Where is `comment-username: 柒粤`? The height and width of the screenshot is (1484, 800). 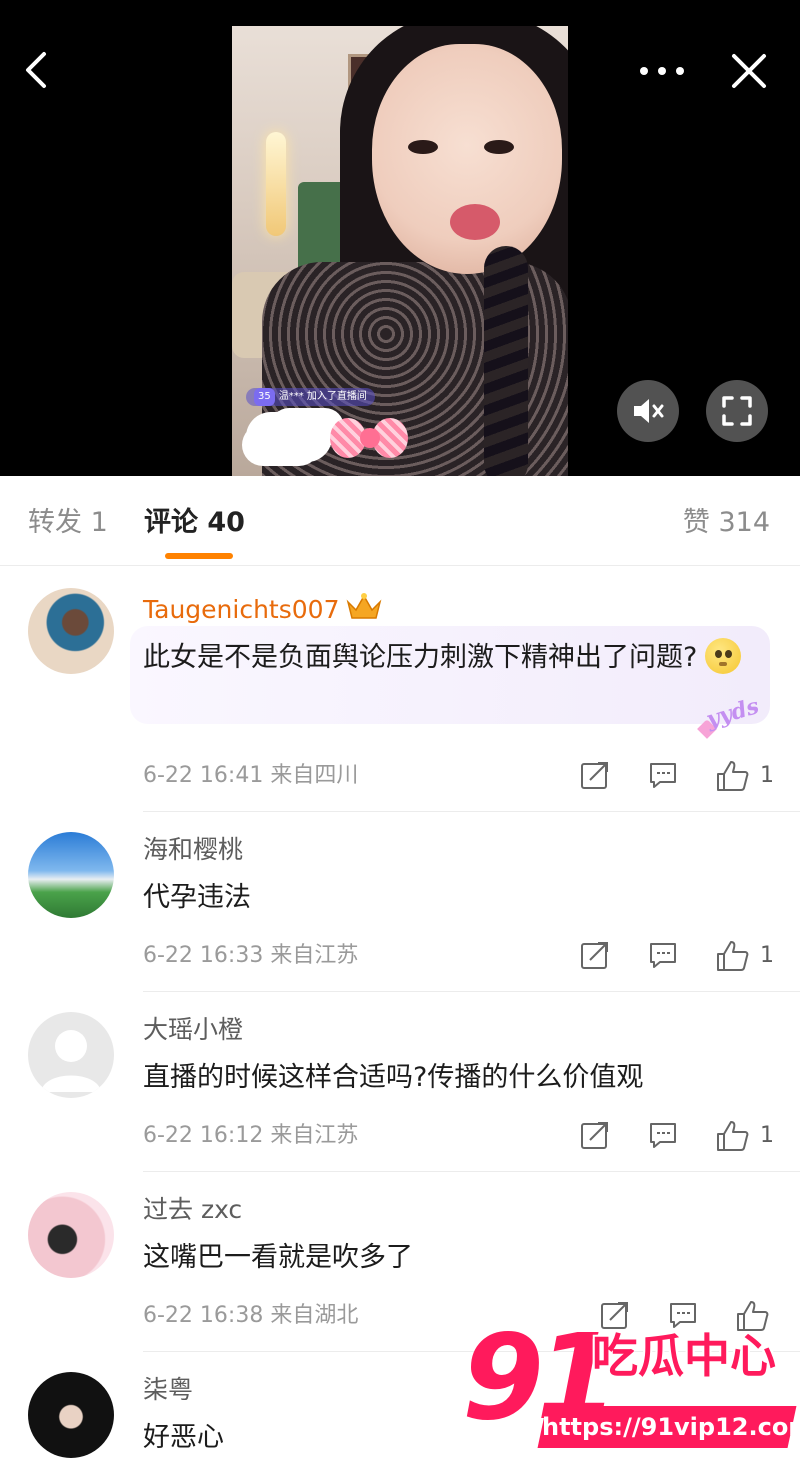 comment-username: 柒粤 is located at coordinates (168, 1390).